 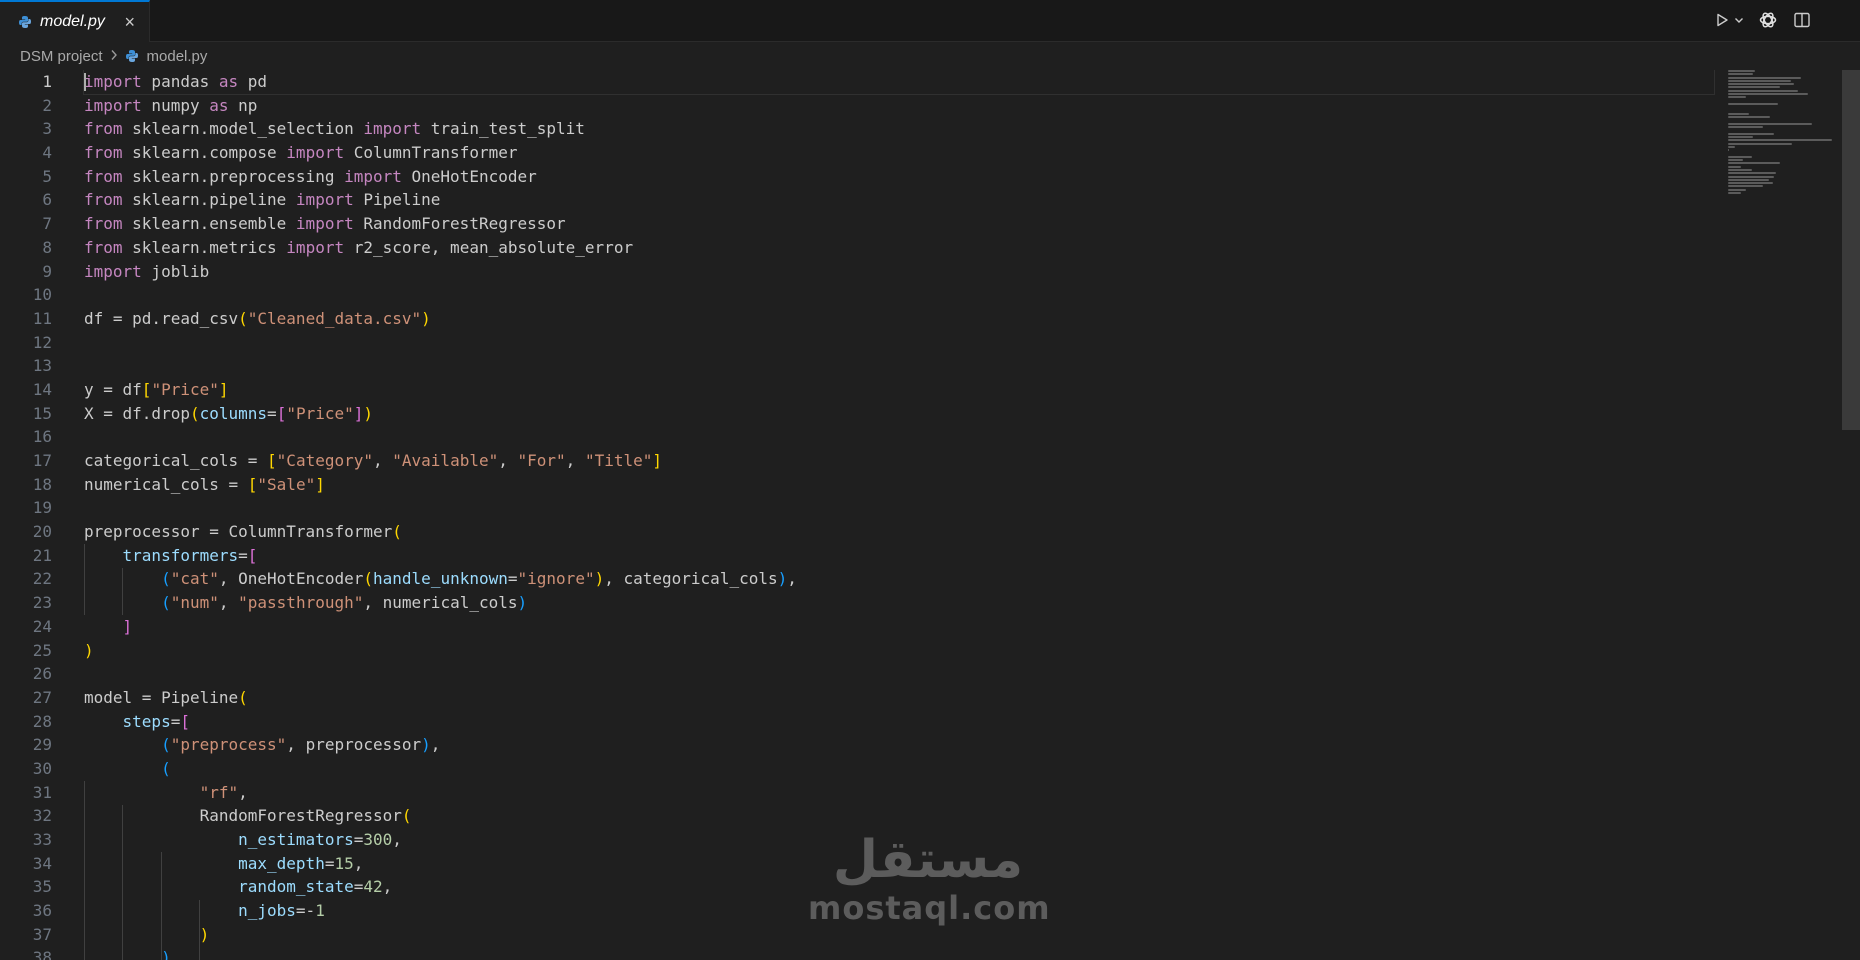 I want to click on code-line: random_state=42,, so click(x=899, y=887).